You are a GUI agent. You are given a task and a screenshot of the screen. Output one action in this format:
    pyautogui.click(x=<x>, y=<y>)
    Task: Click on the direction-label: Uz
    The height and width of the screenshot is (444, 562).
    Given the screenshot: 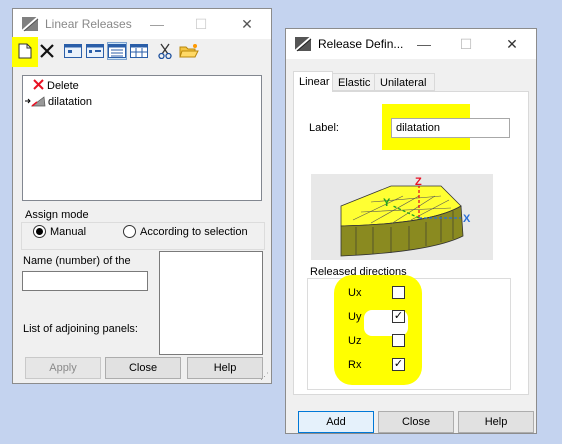 What is the action you would take?
    pyautogui.click(x=355, y=341)
    